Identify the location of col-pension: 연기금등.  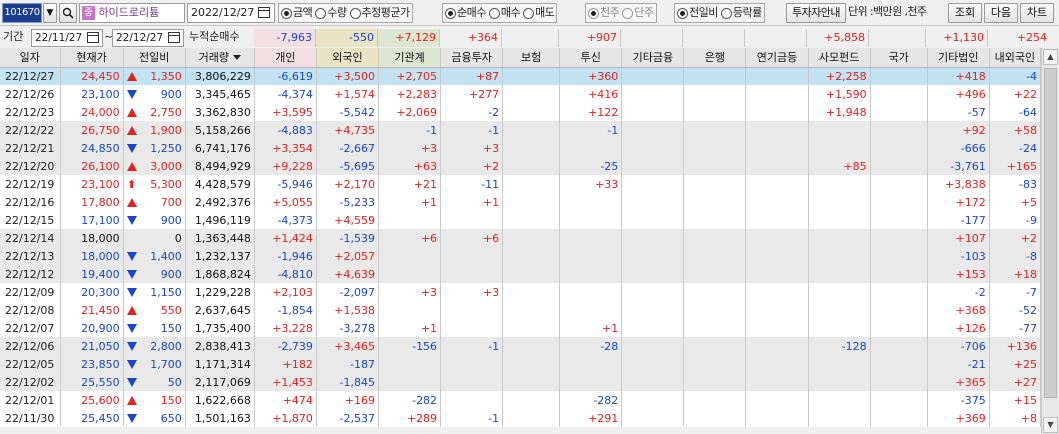
(777, 58).